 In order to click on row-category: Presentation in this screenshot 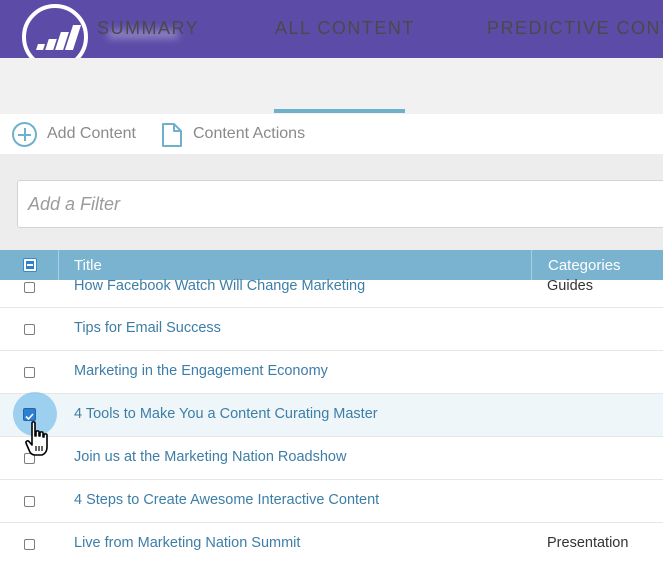, I will do `click(588, 543)`.